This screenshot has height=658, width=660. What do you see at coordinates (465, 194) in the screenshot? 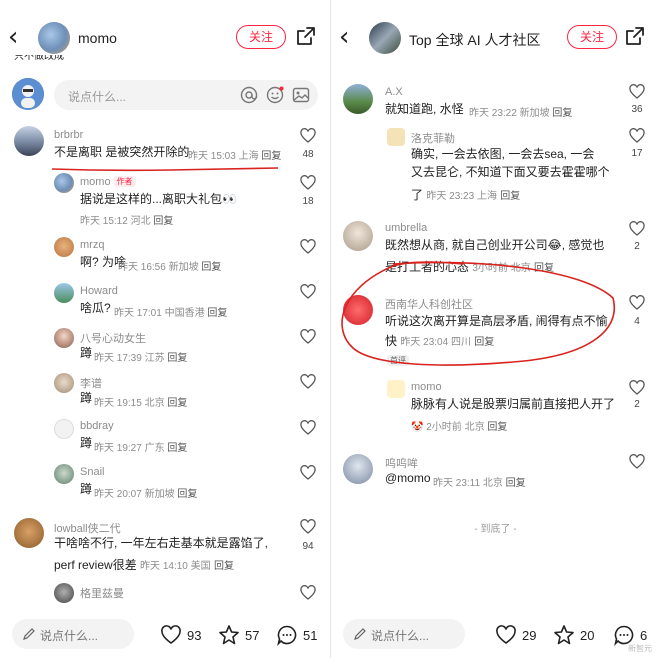
I see `comment-meta: 了 昨天 23:23 上海 回复` at bounding box center [465, 194].